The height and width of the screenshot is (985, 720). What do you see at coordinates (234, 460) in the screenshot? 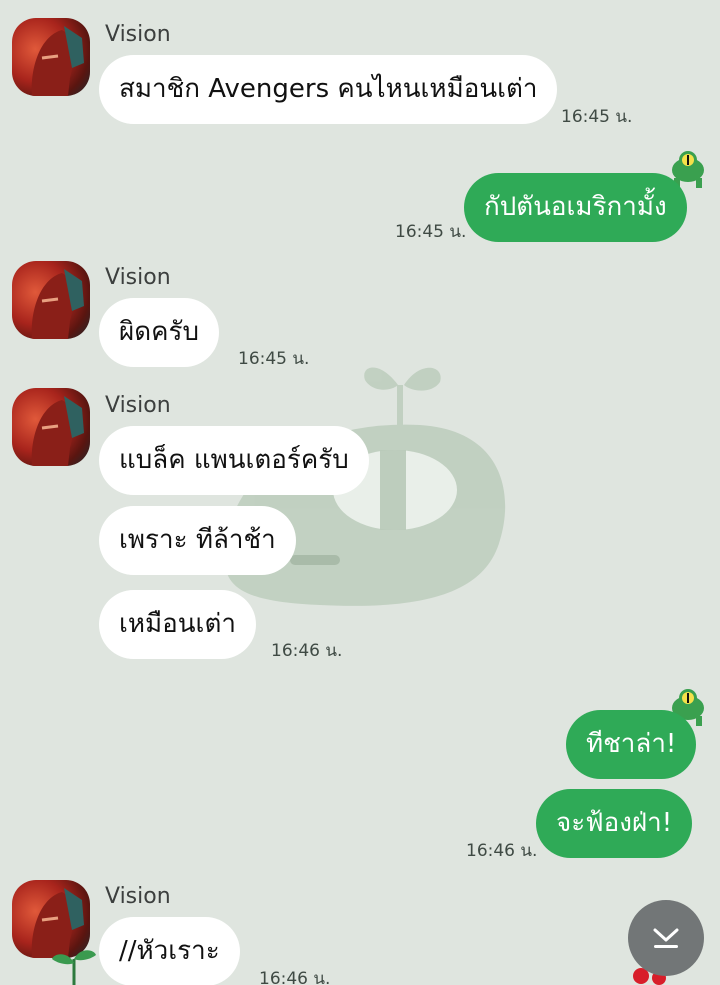
I see `message-bubble: แบล็ค แพนเตอร์ครับ` at bounding box center [234, 460].